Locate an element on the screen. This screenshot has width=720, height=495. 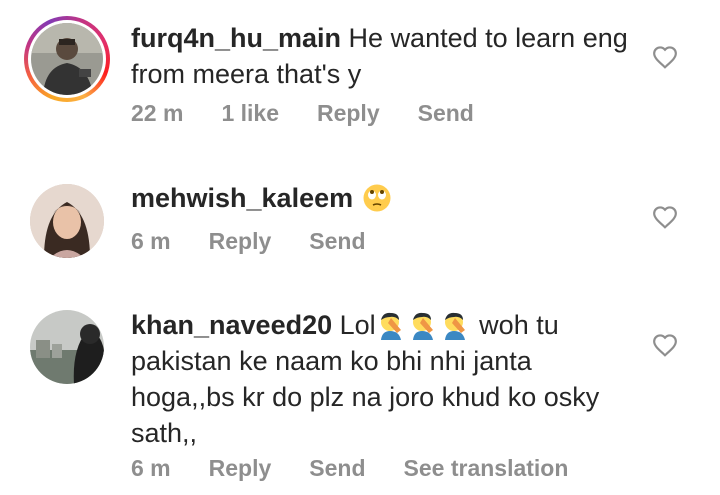
timestamp: 22 m is located at coordinates (157, 113).